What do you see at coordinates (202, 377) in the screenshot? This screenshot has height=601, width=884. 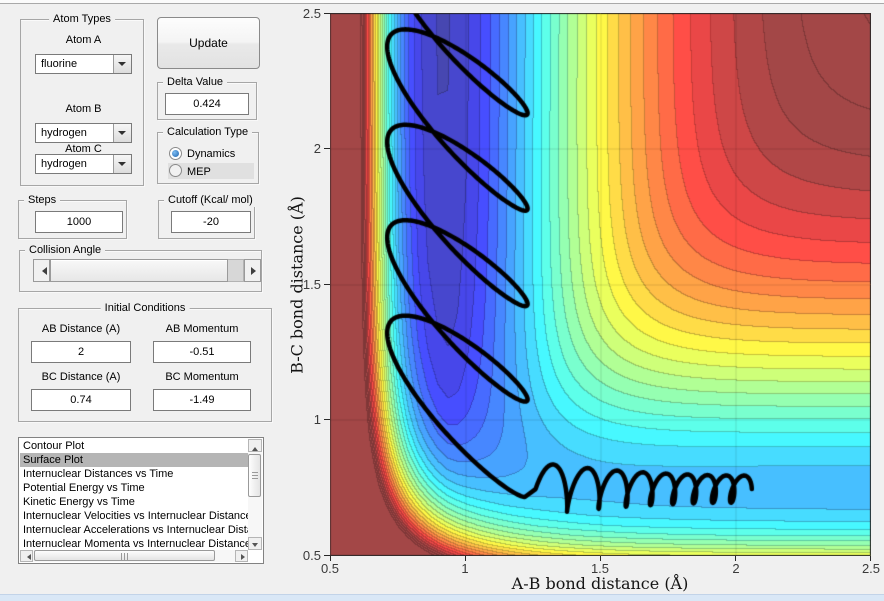 I see `bc-momentum-label: BC Momentum` at bounding box center [202, 377].